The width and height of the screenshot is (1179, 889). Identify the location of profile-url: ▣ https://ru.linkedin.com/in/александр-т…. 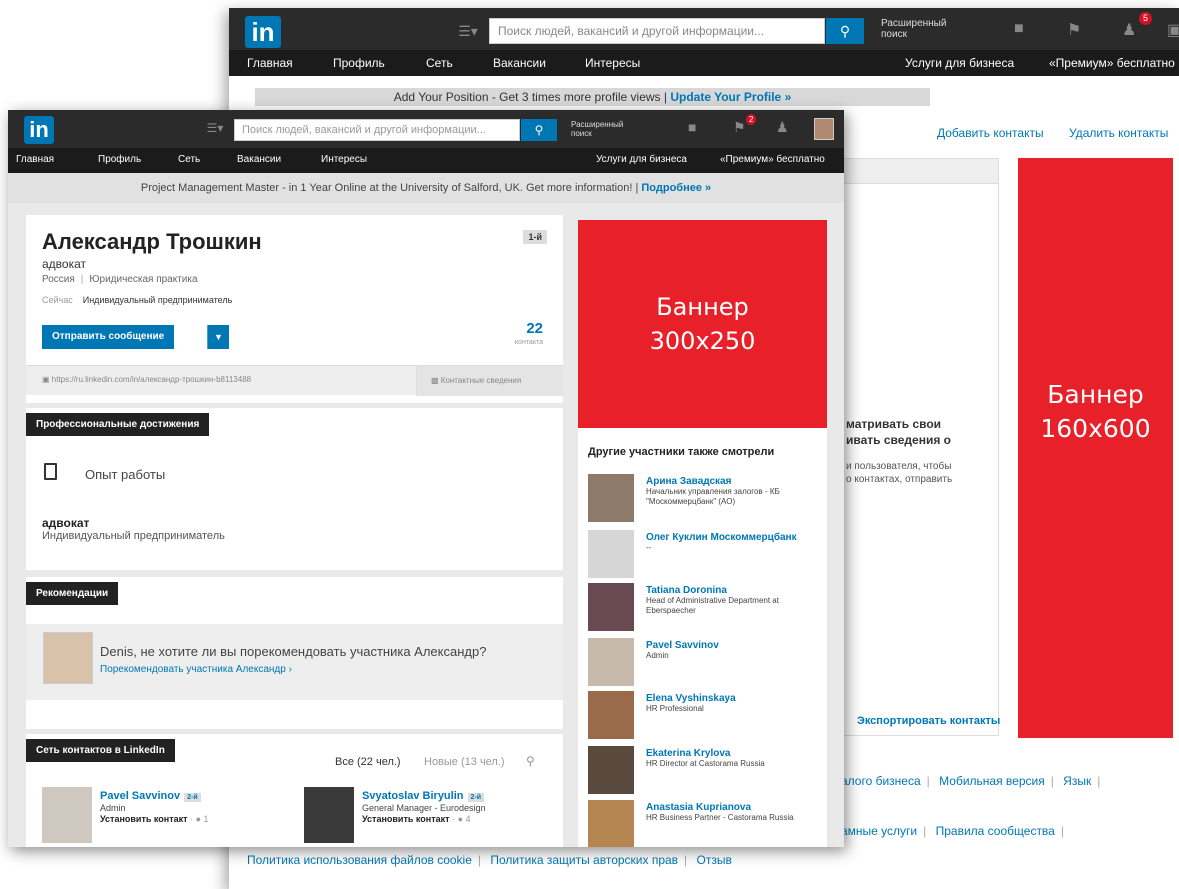
(146, 379).